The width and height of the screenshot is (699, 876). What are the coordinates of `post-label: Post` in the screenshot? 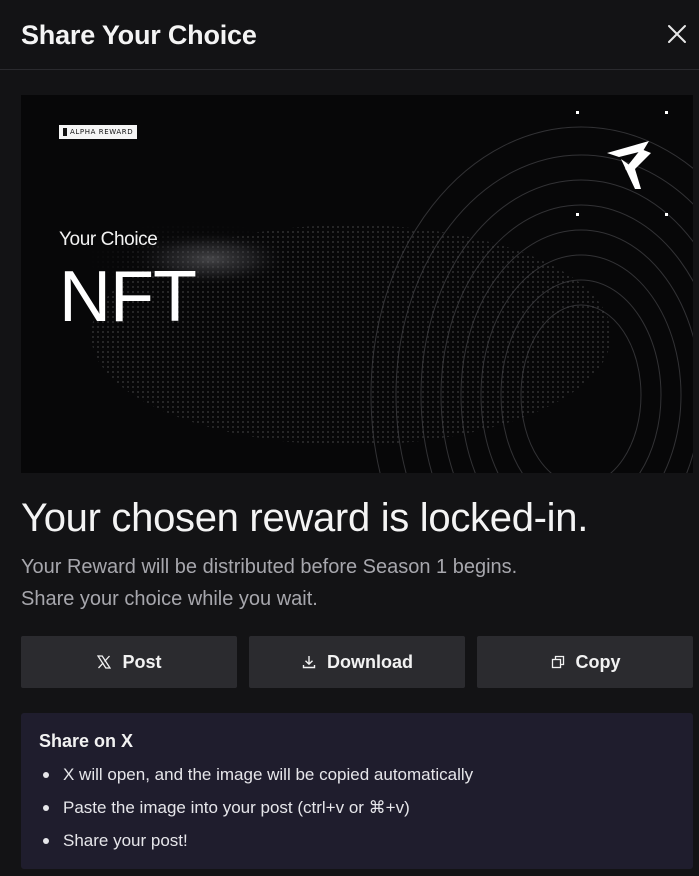 It's located at (142, 661).